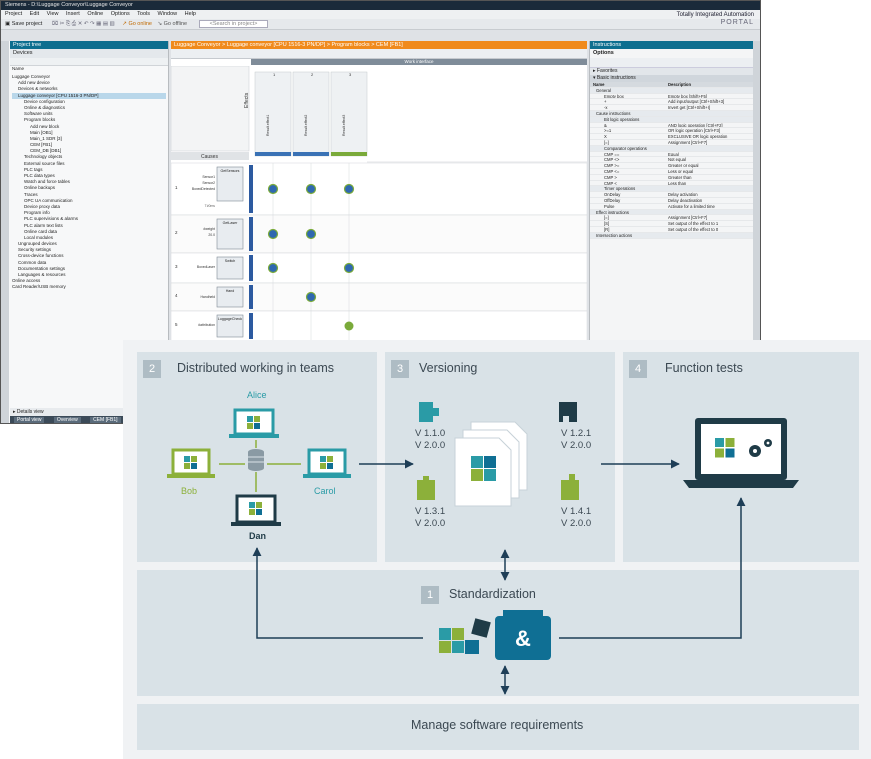 This screenshot has height=759, width=871. What do you see at coordinates (605, 137) in the screenshot?
I see `instruction-name: X` at bounding box center [605, 137].